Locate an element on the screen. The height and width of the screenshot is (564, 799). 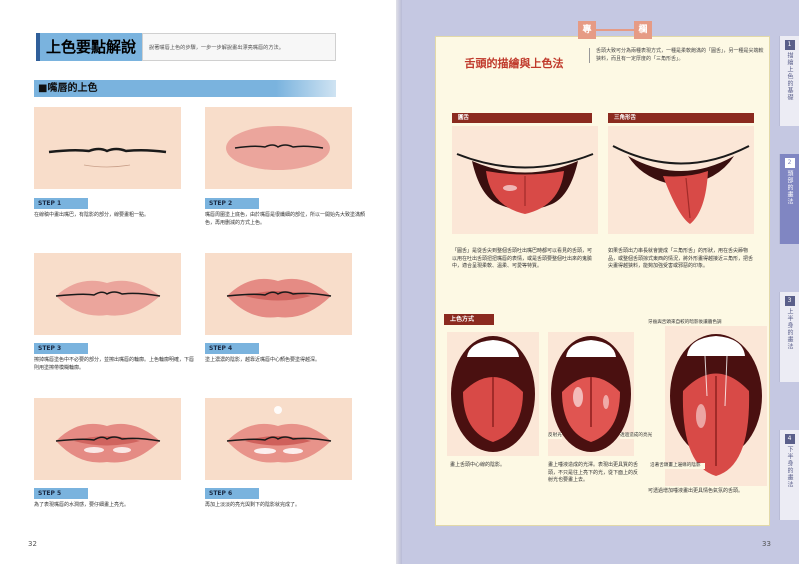
column-badge: 專 欄 is located at coordinates (615, 30).